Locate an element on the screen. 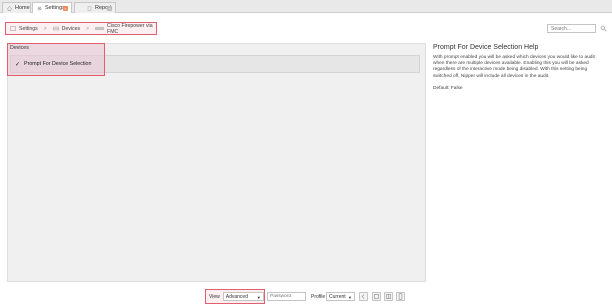 This screenshot has height=307, width=612. gear-icon is located at coordinates (39, 8).